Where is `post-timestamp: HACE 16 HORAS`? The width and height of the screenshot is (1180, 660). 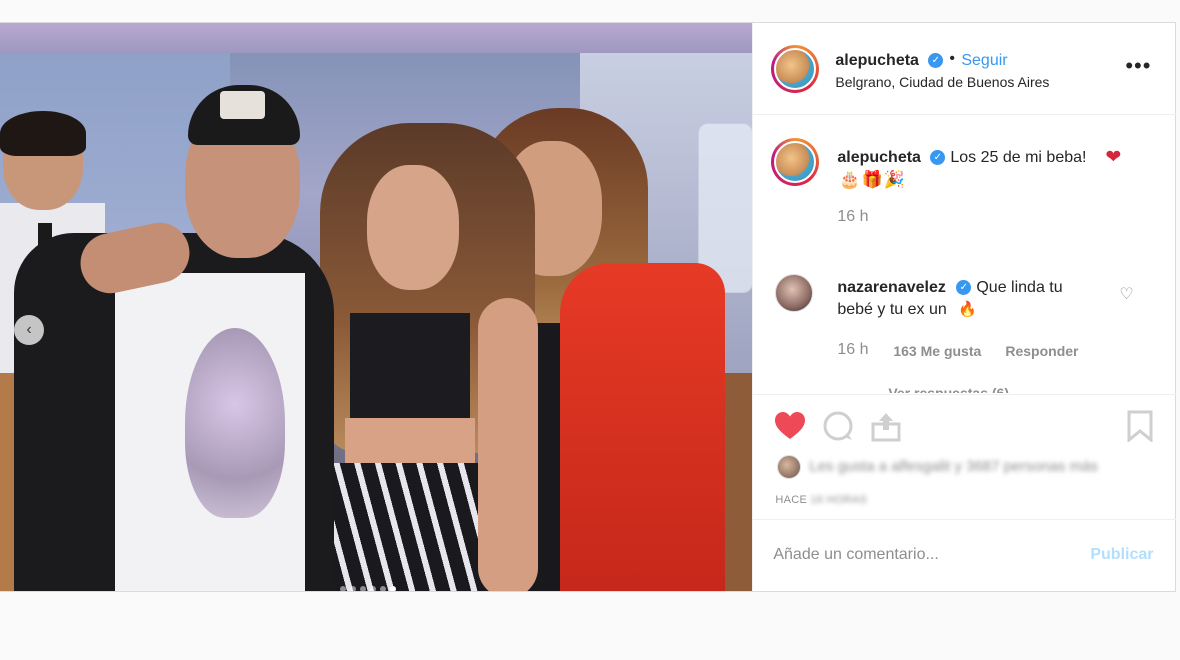
post-timestamp: HACE 16 HORAS is located at coordinates (821, 500).